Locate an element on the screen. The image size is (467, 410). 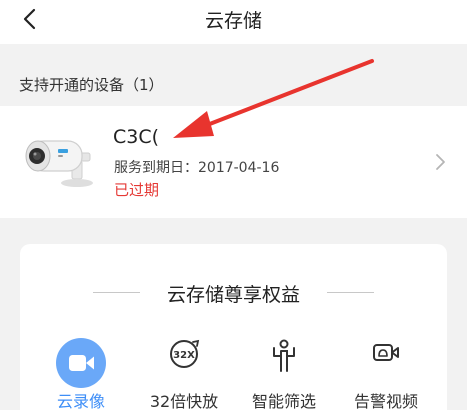
feature-label: 云录像 is located at coordinates (80, 401).